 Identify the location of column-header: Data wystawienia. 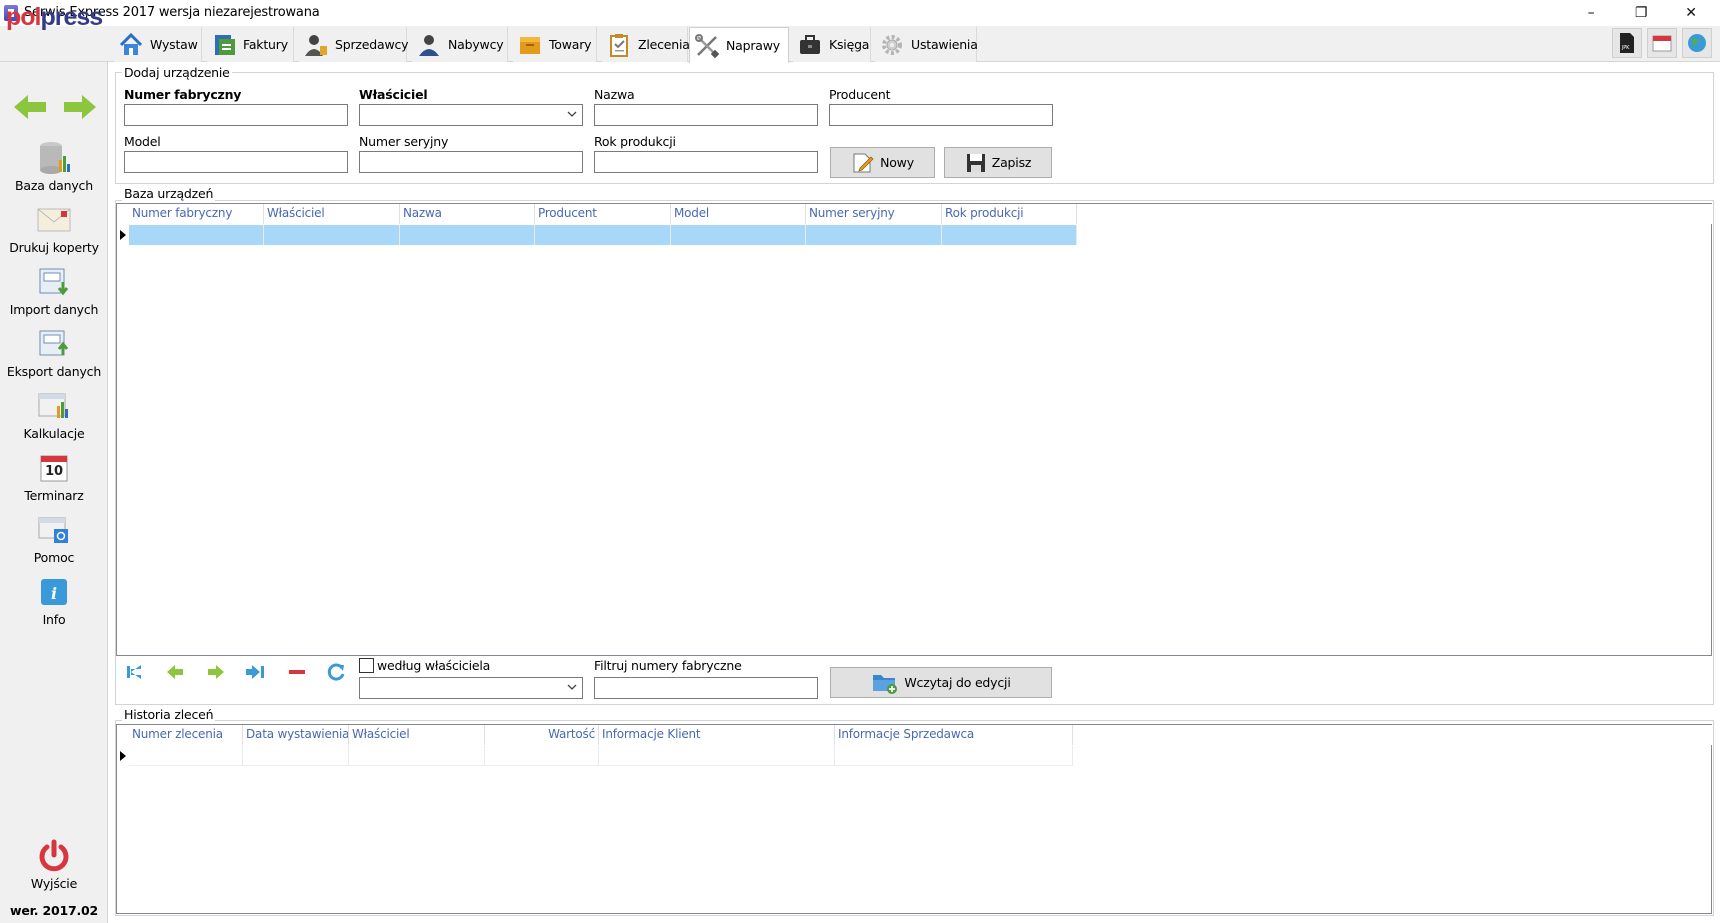
(296, 735).